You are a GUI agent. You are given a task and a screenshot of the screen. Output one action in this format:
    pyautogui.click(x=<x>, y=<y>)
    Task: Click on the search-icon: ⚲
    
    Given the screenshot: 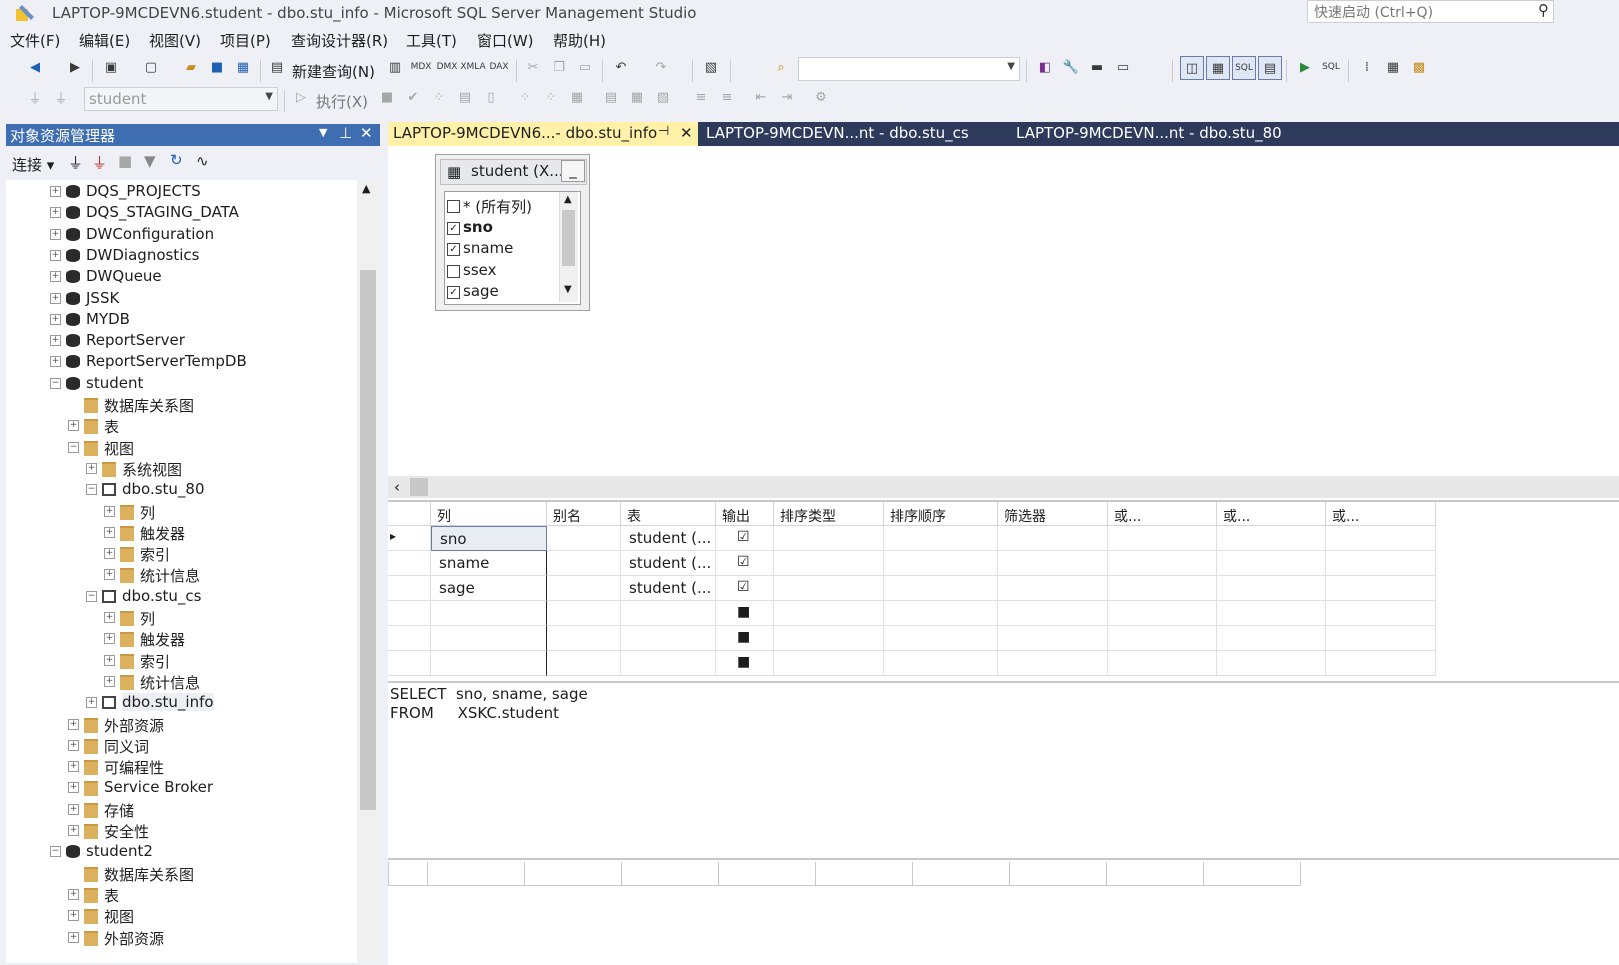 What is the action you would take?
    pyautogui.click(x=1543, y=10)
    